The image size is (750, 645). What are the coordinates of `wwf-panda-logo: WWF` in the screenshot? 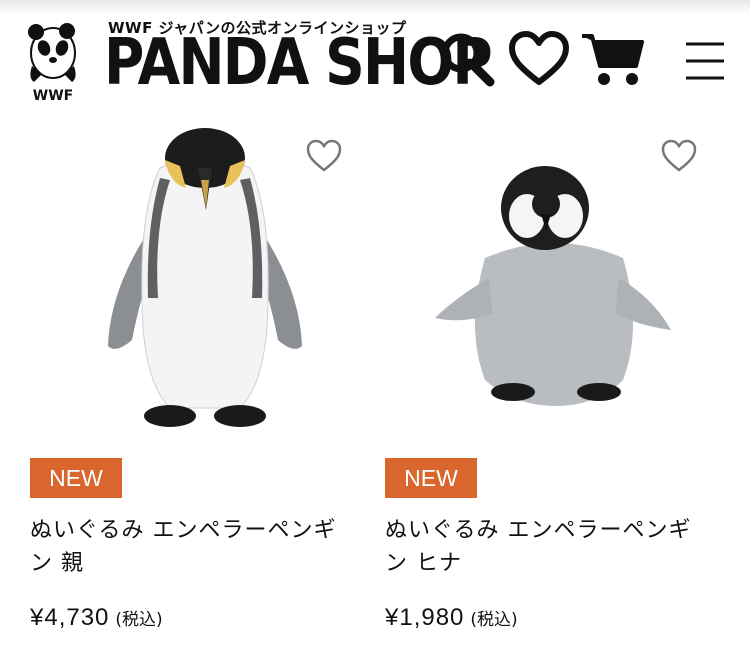 It's located at (53, 61).